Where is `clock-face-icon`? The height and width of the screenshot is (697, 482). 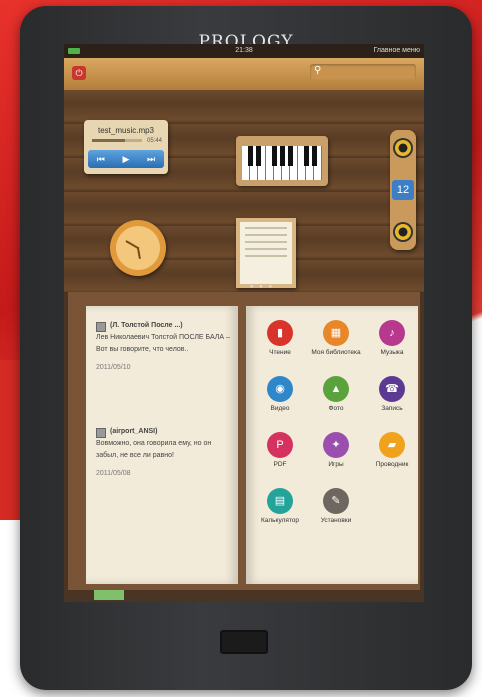 clock-face-icon is located at coordinates (138, 248).